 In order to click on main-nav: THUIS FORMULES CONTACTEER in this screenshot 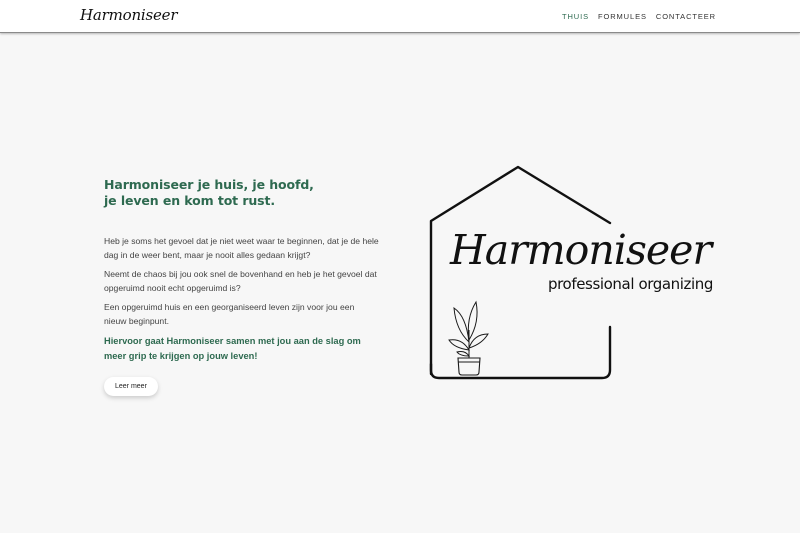, I will do `click(639, 16)`.